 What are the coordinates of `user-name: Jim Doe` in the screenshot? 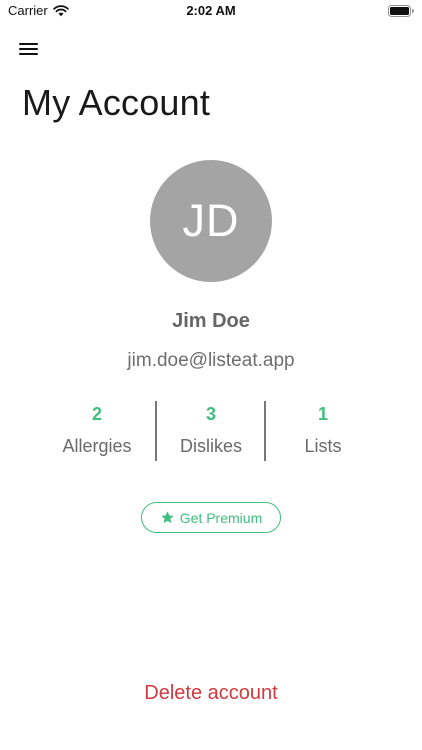 It's located at (211, 321).